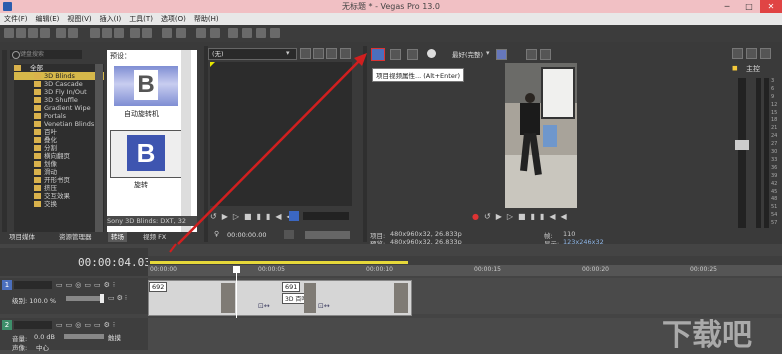 The image size is (782, 354). I want to click on annotation-arrows, so click(268, 153).